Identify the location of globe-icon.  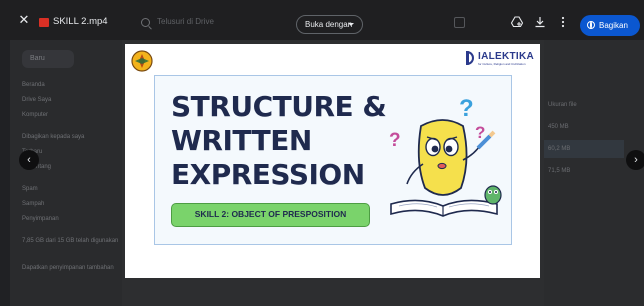
(591, 25).